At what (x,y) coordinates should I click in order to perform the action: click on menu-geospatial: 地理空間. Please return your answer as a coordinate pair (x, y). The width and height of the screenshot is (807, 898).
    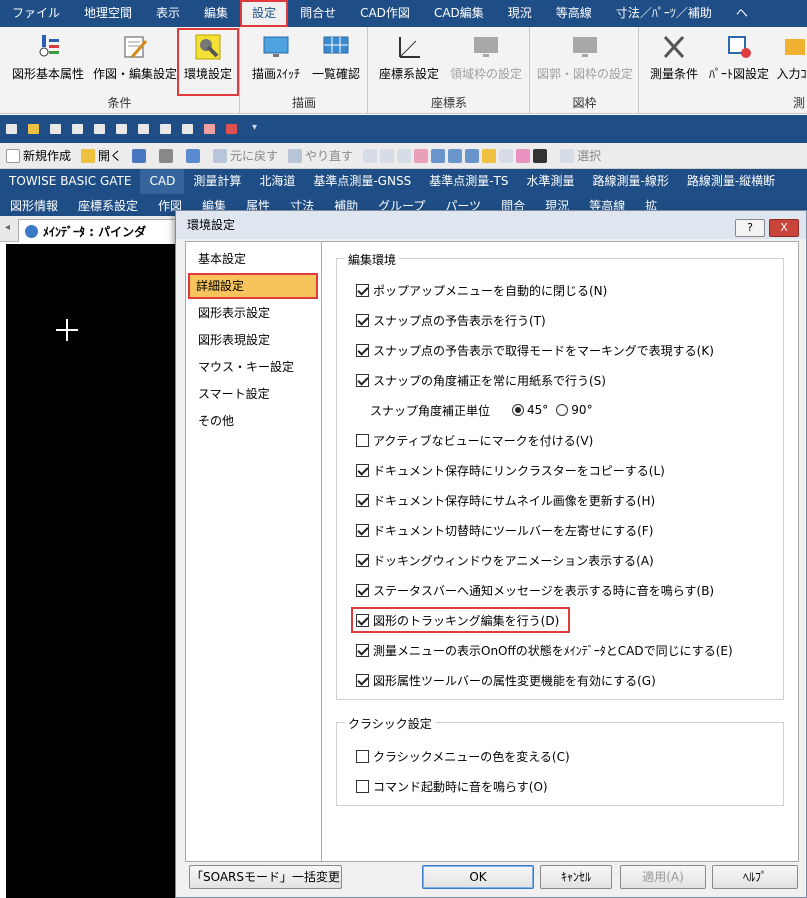
    Looking at the image, I should click on (108, 13).